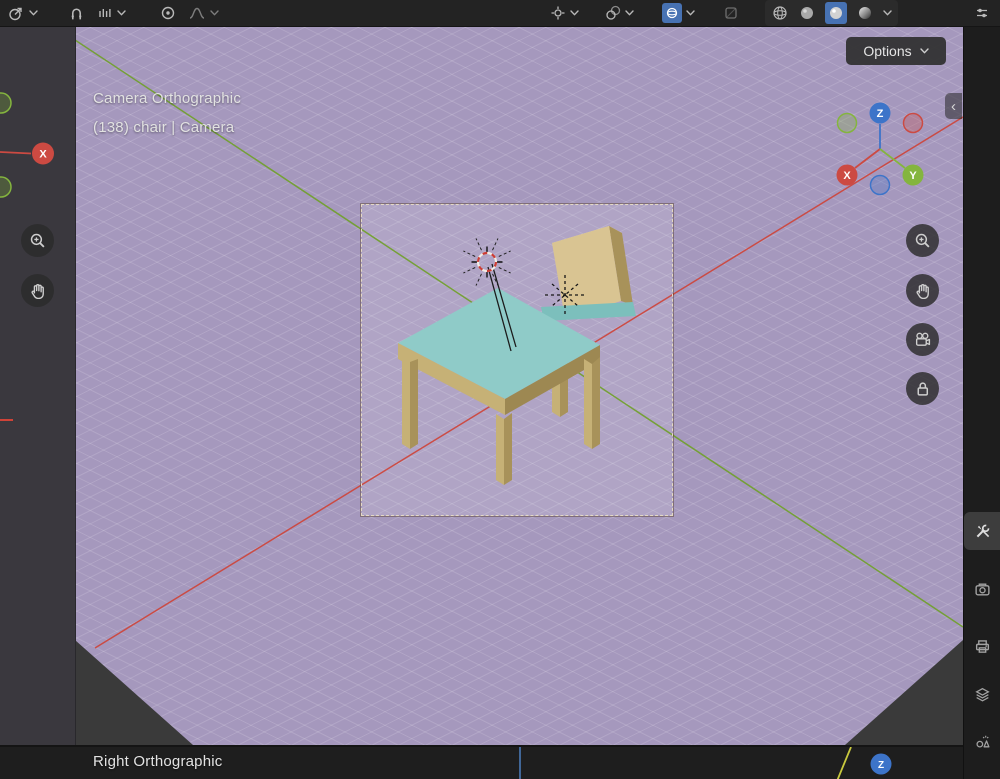  I want to click on properties-header, so click(981, 13).